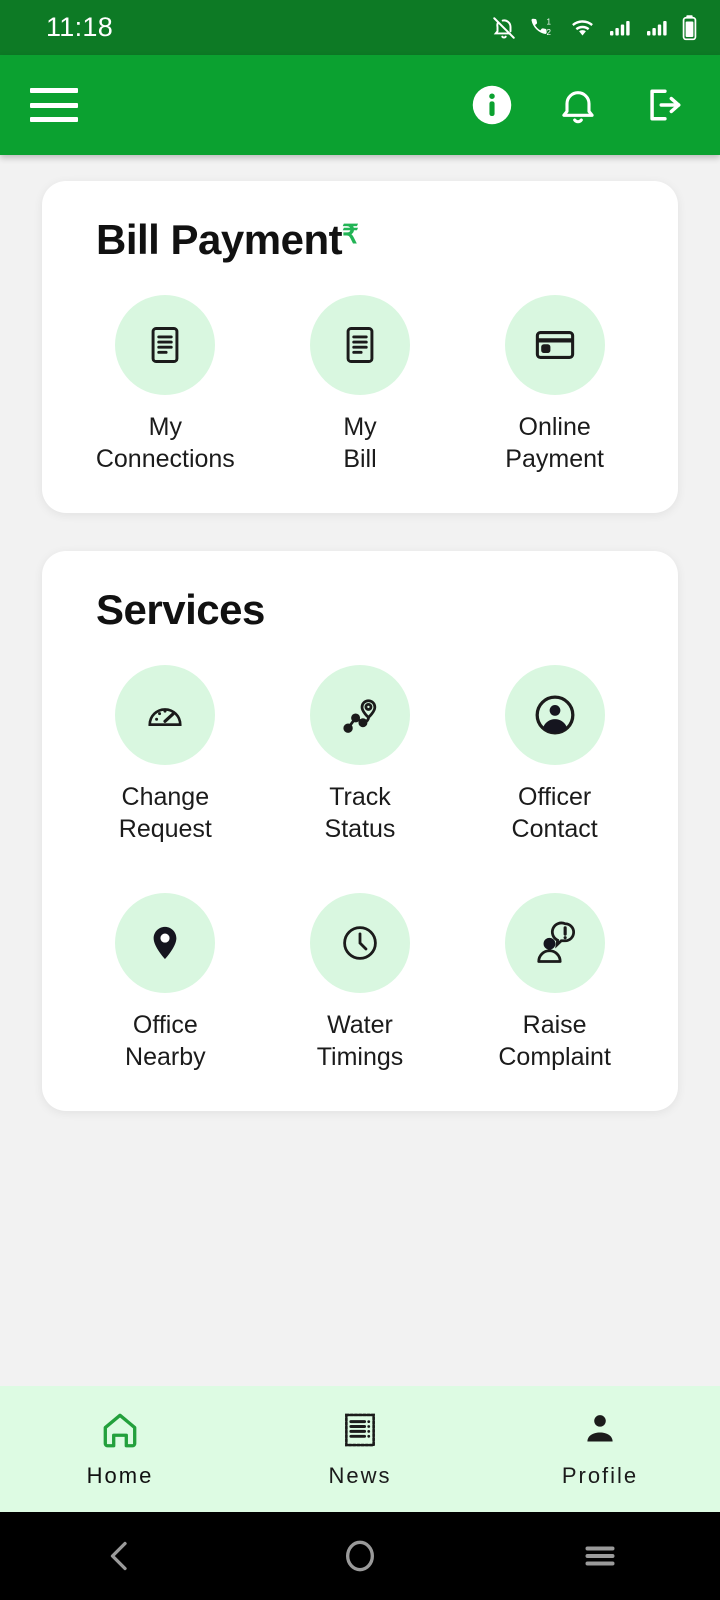 This screenshot has height=1600, width=720. I want to click on tile-officer-contact: Officer Contact, so click(554, 755).